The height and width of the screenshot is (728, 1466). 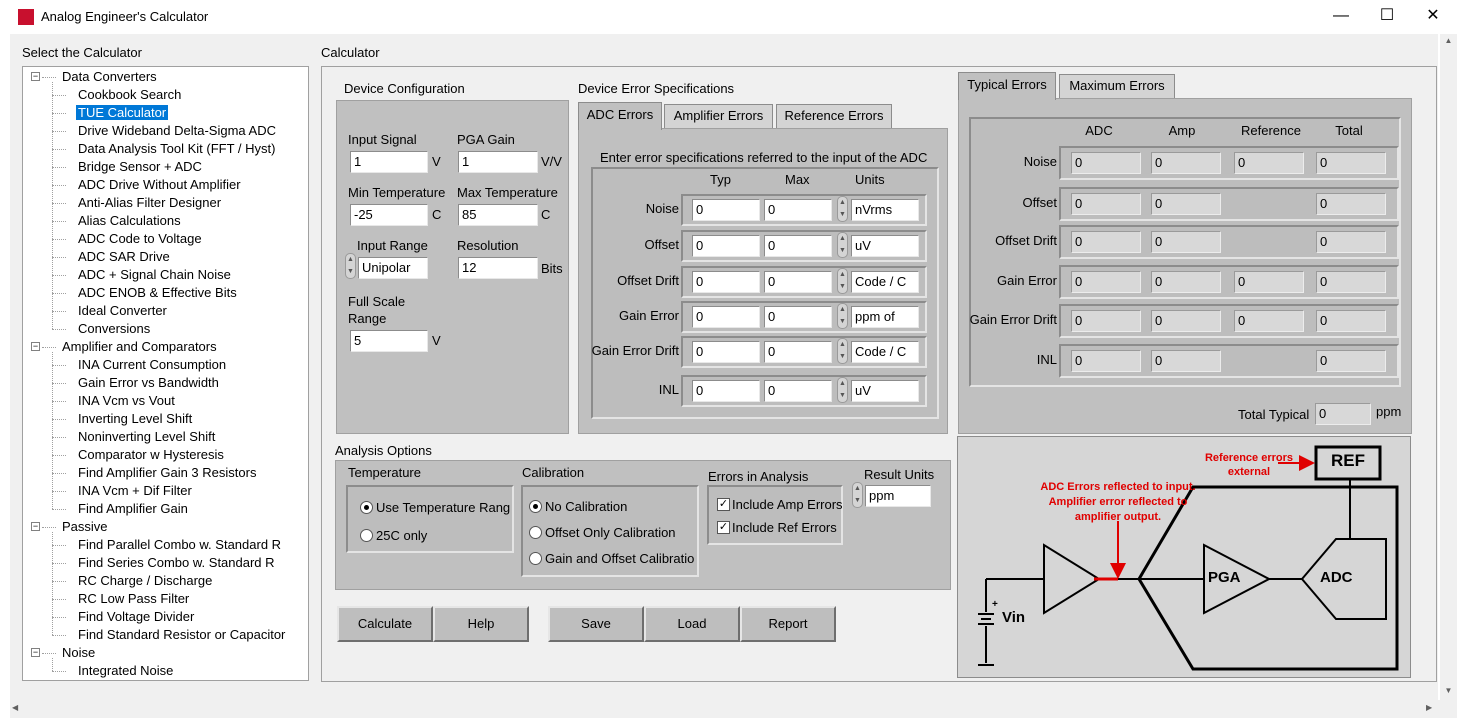 I want to click on tree-item: ADC SAR Drive, so click(x=124, y=257).